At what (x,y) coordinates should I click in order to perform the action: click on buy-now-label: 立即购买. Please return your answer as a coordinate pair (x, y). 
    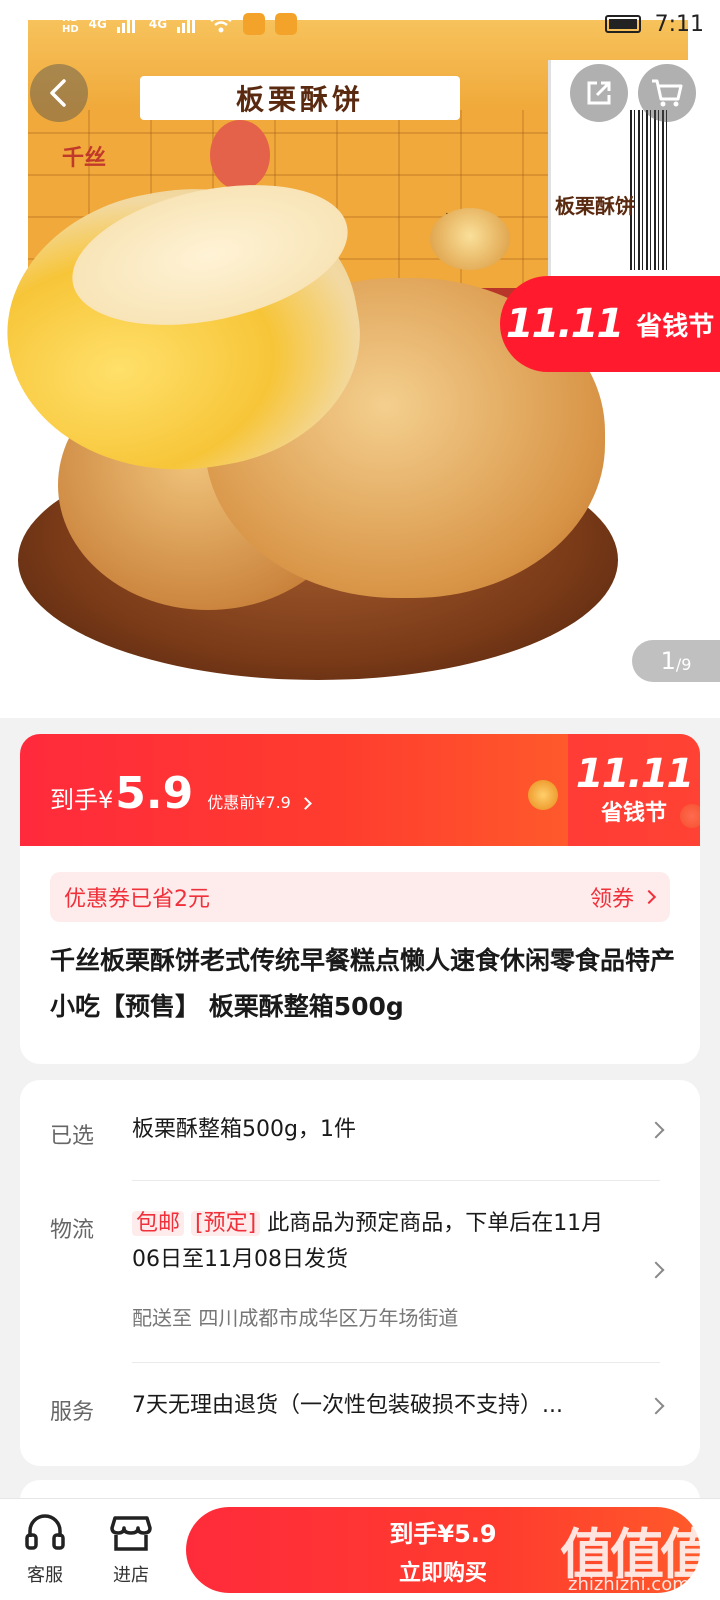
    Looking at the image, I should click on (442, 1573).